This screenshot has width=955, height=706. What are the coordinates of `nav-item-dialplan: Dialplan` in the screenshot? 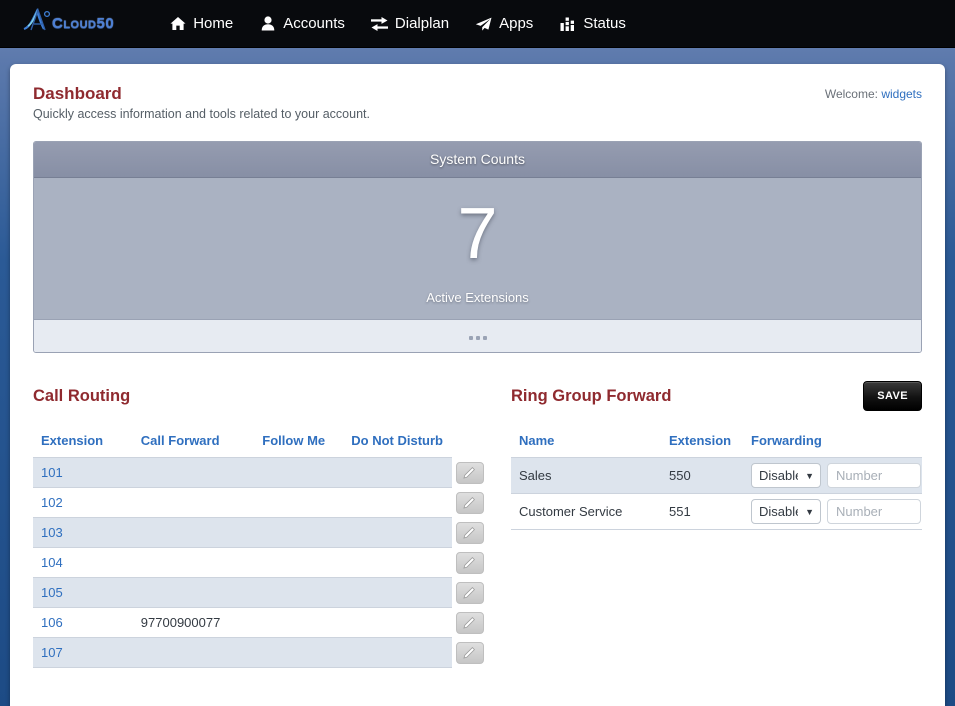 It's located at (410, 24).